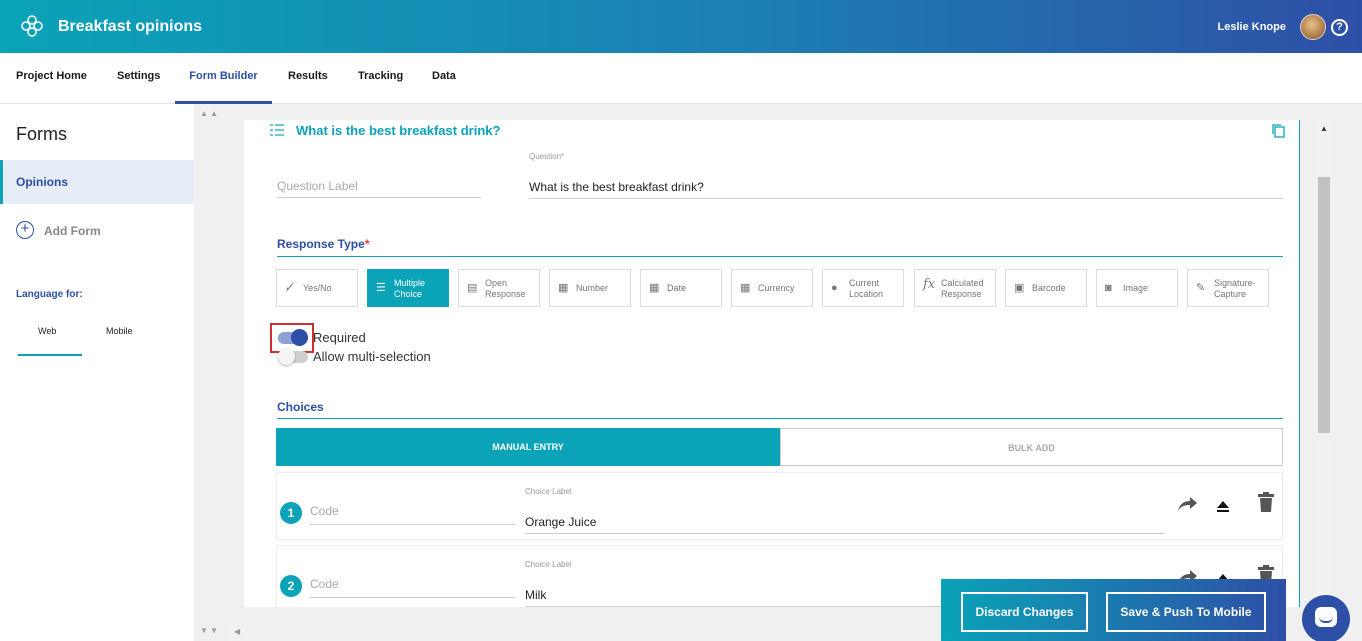  I want to click on multi-selection-label: Allow multi-selection, so click(372, 356).